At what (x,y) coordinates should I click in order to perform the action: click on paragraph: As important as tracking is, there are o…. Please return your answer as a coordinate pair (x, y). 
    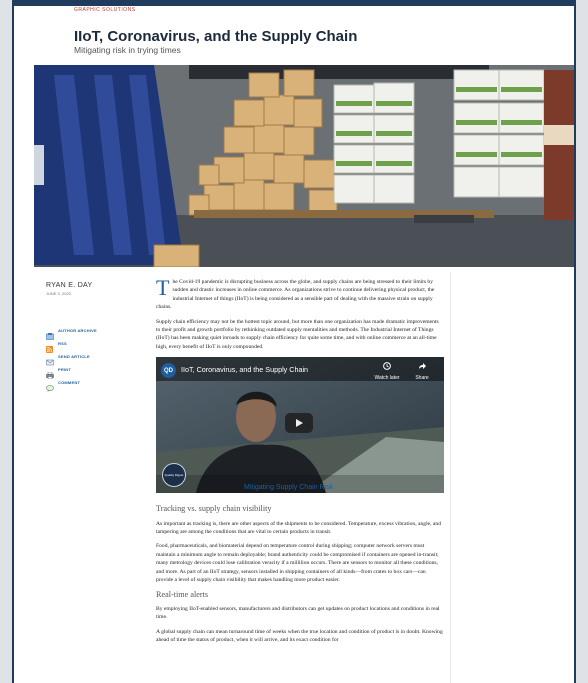
    Looking at the image, I should click on (299, 528).